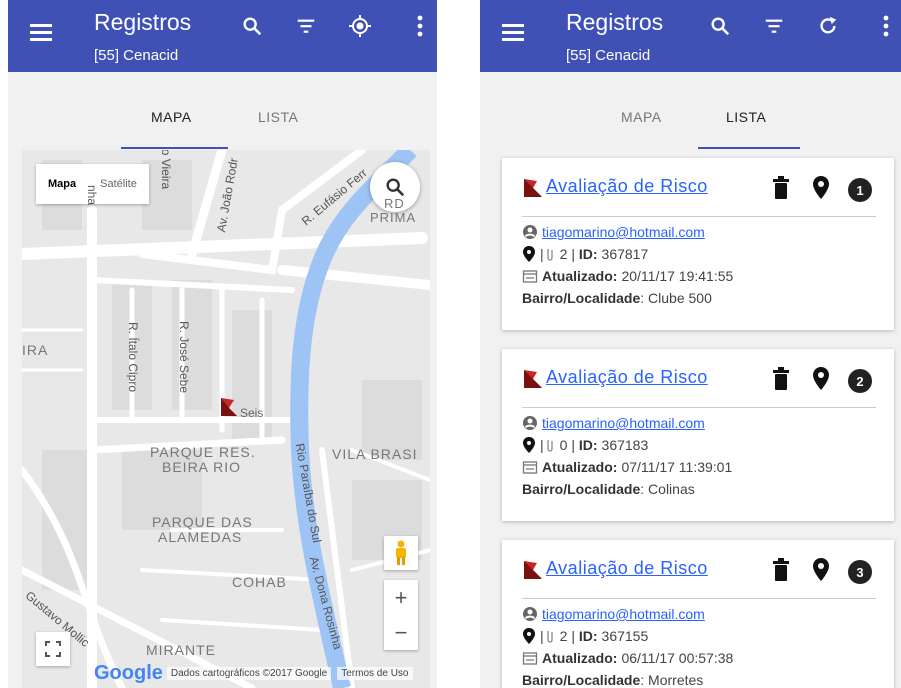  Describe the element at coordinates (375, 454) in the screenshot. I see `map-area-label: VILA BRASI` at that location.